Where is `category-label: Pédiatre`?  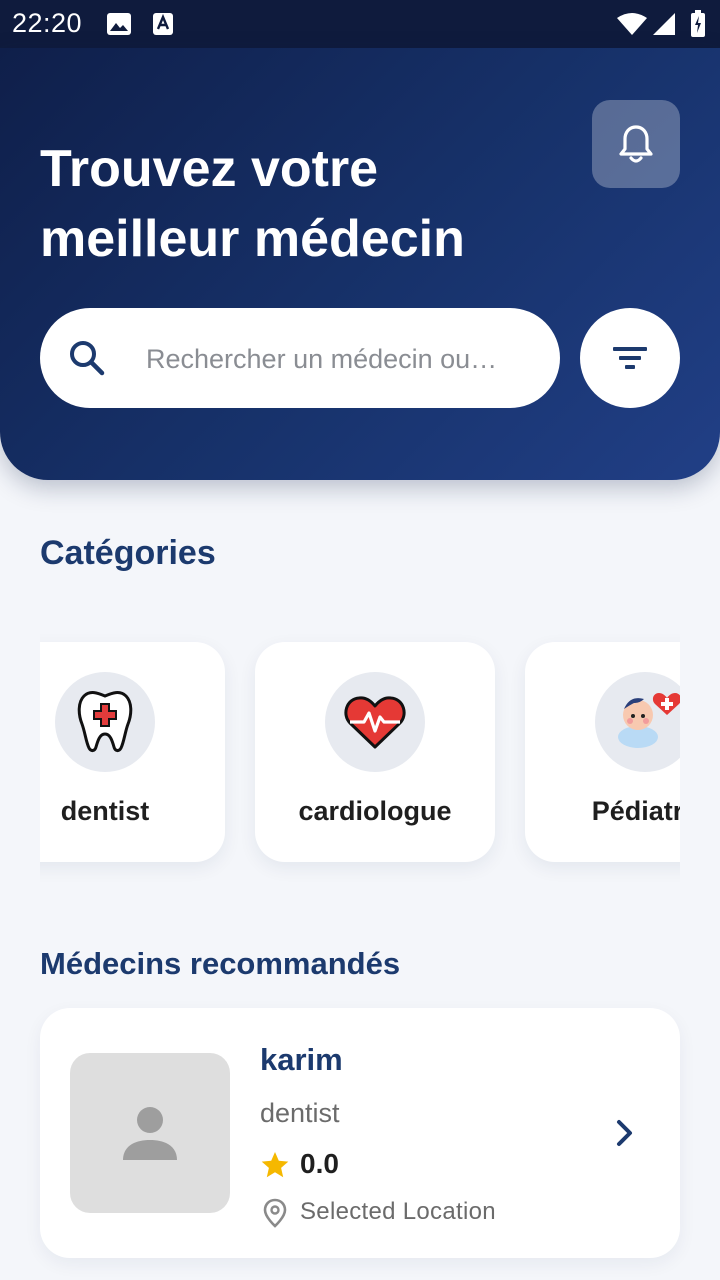
category-label: Pédiatre is located at coordinates (635, 811).